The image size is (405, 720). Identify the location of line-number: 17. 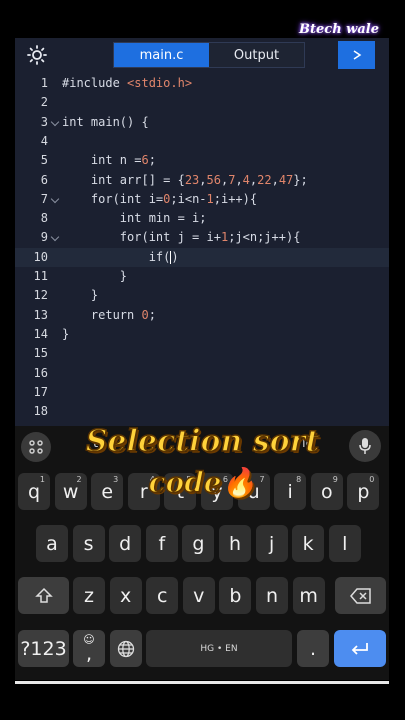
(40, 391).